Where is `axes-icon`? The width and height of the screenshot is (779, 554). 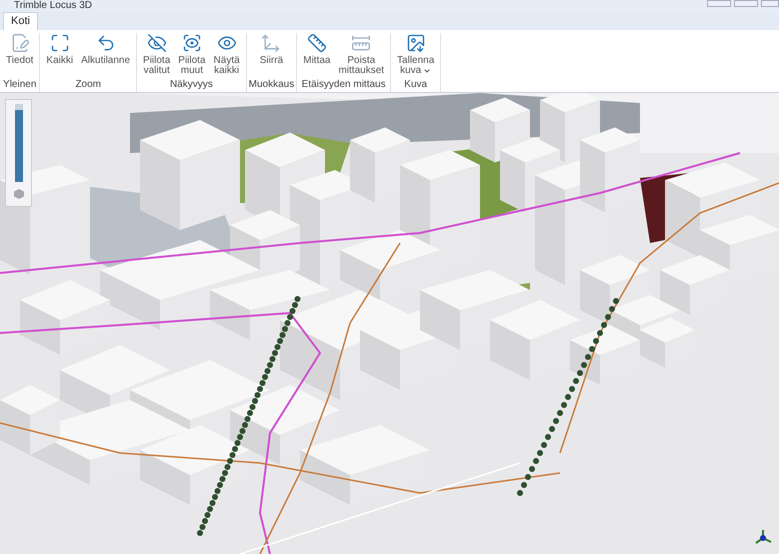
axes-icon is located at coordinates (271, 43).